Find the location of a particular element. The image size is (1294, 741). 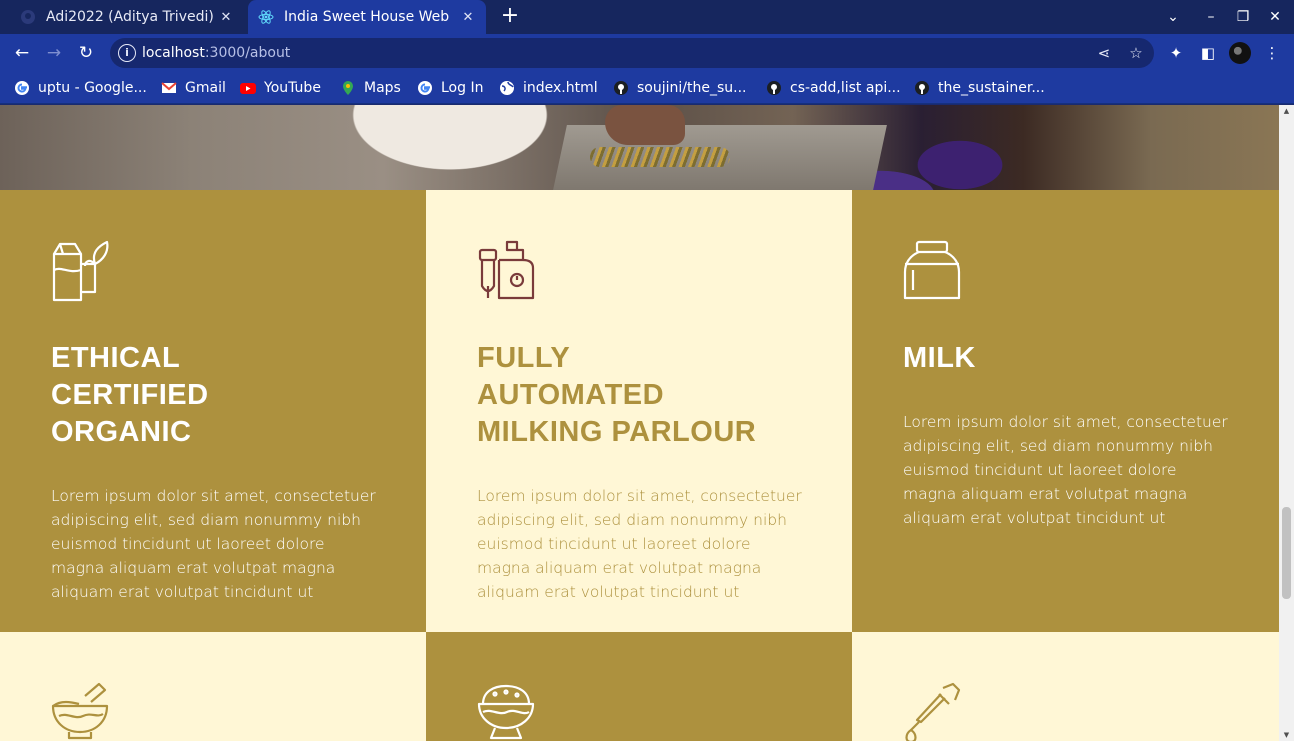

close-window-button: ✕ is located at coordinates (1275, 17).